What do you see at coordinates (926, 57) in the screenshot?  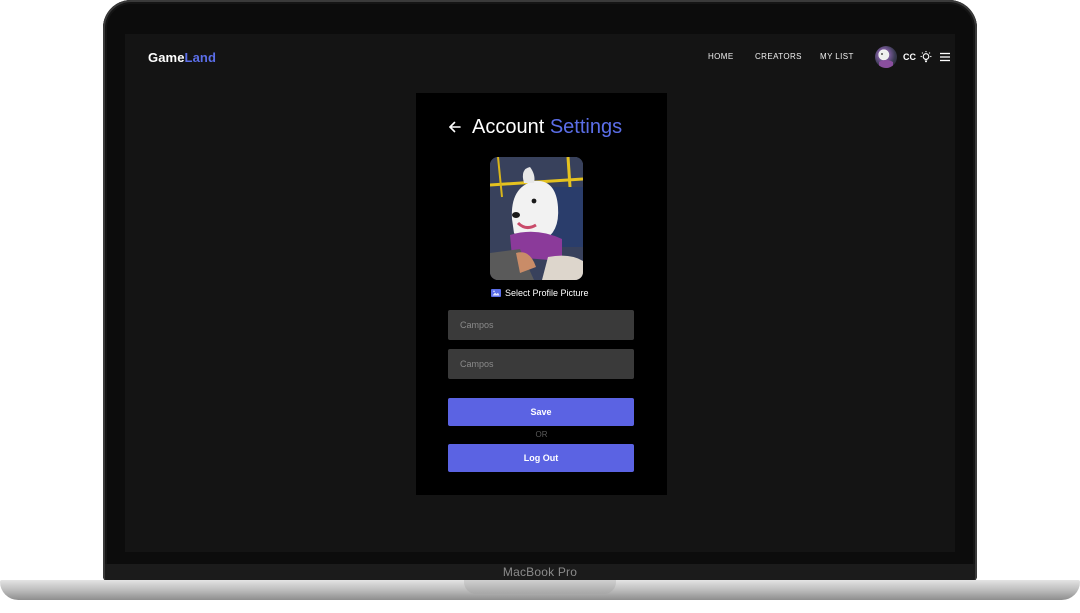 I see `lightbulb-icon` at bounding box center [926, 57].